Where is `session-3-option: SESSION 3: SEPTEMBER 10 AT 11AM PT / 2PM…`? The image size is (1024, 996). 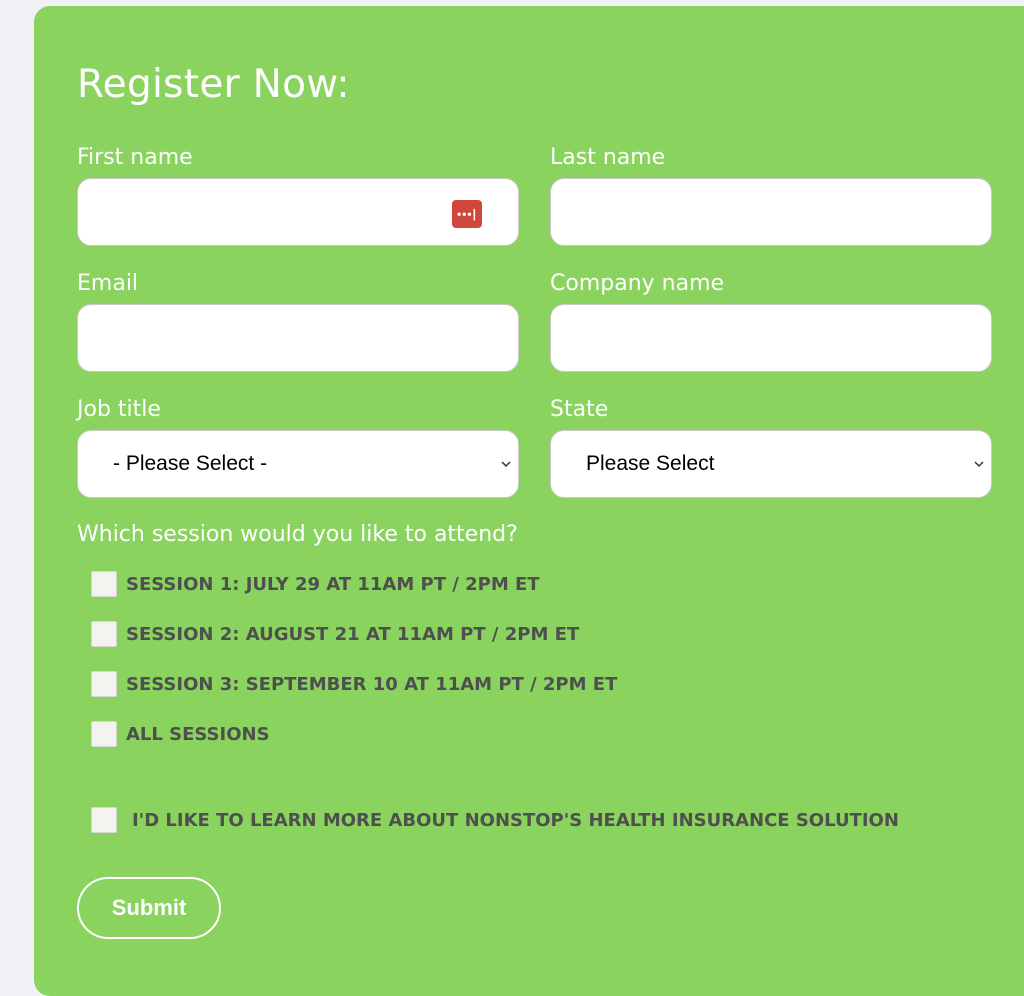
session-3-option: SESSION 3: SEPTEMBER 10 AT 11AM PT / 2PM… is located at coordinates (354, 684).